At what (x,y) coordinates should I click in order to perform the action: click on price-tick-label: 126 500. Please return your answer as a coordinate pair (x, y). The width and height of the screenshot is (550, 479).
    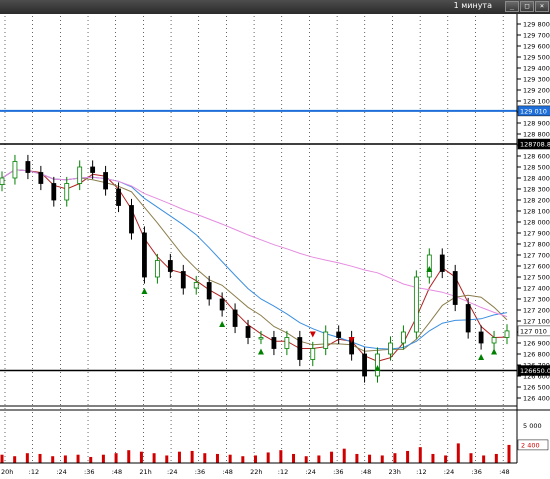
    Looking at the image, I should click on (536, 388).